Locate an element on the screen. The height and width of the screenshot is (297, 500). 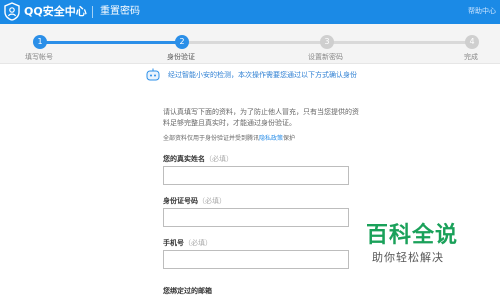
real-name-label: 您的真实姓名（必填） is located at coordinates (198, 159).